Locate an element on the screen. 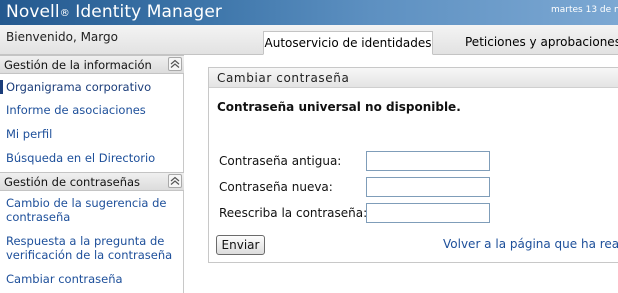 The width and height of the screenshot is (618, 293). sidebar-item-change-password: Cambiar contraseña is located at coordinates (92, 279).